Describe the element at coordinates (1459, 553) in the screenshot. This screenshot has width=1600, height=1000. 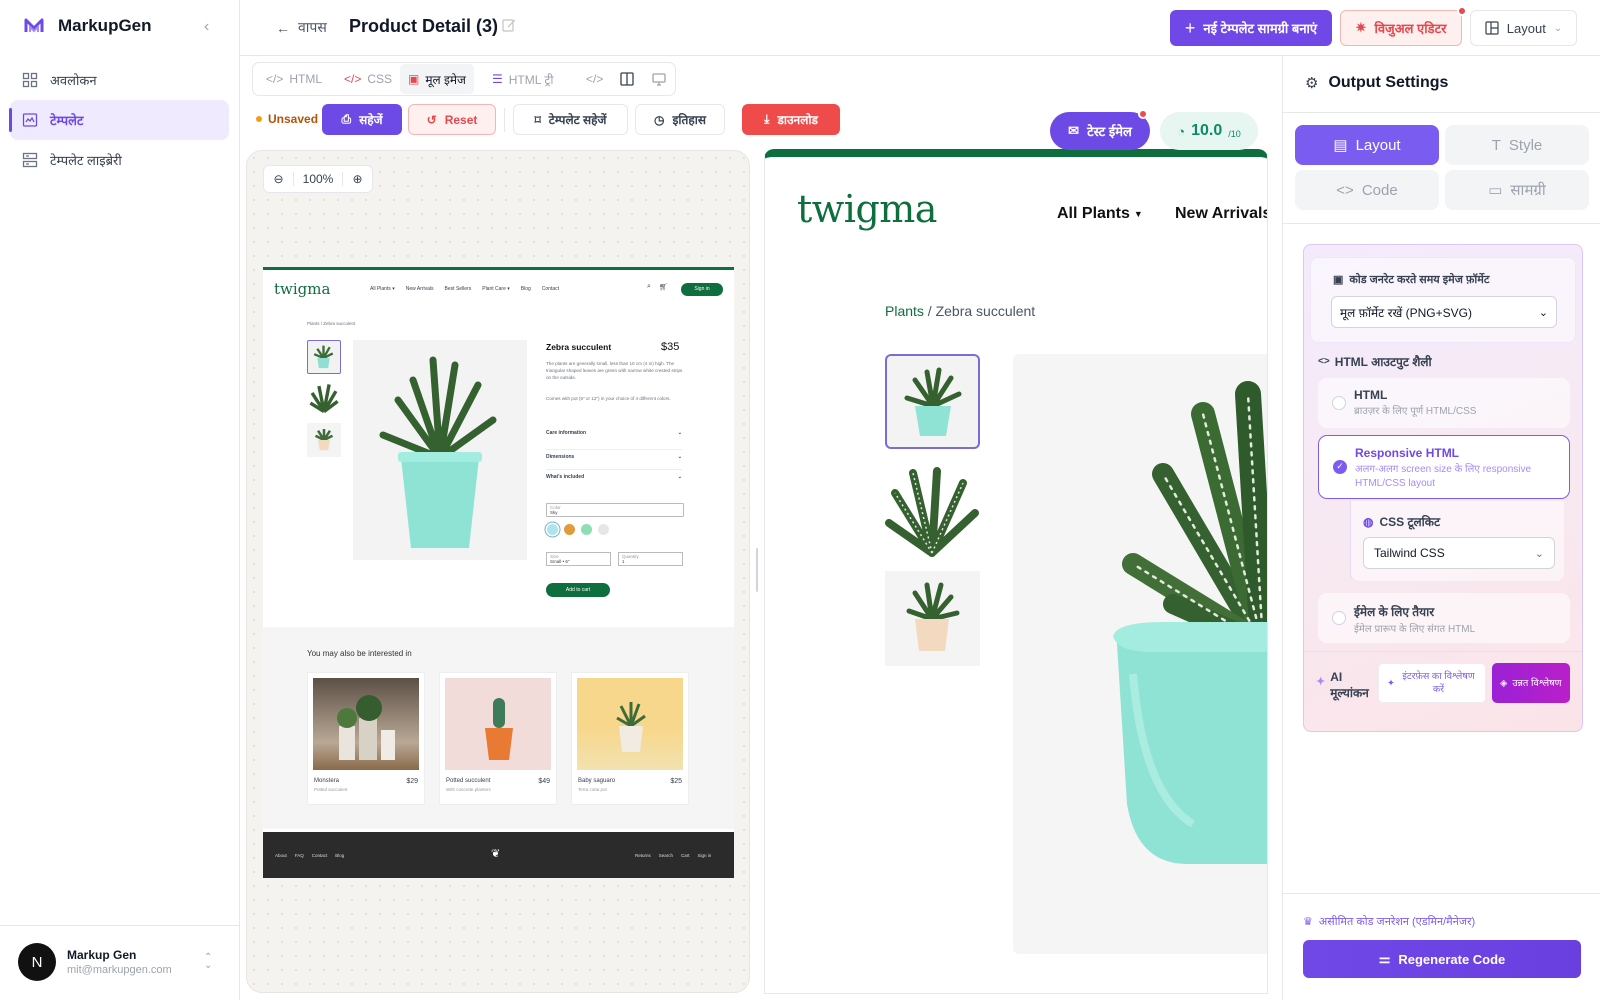
I see `css-toolkit-select: Tailwind CSS ⌄` at that location.